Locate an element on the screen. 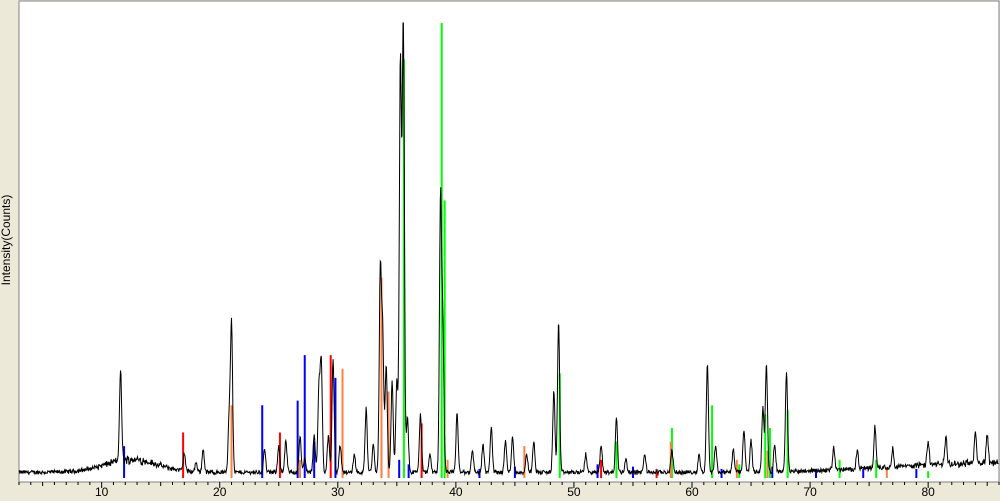 The width and height of the screenshot is (1000, 501). x-tick-label: 50 is located at coordinates (574, 492).